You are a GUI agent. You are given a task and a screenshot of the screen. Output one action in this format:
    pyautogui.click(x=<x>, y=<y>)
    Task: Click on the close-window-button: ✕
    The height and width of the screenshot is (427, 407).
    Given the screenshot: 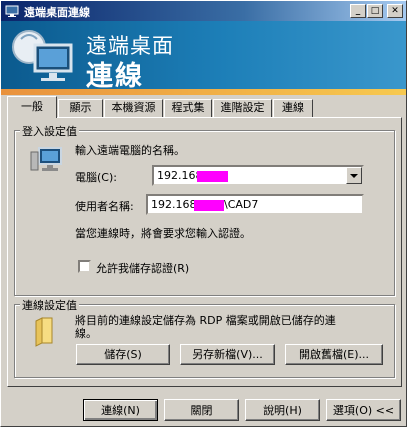 What is the action you would take?
    pyautogui.click(x=395, y=11)
    